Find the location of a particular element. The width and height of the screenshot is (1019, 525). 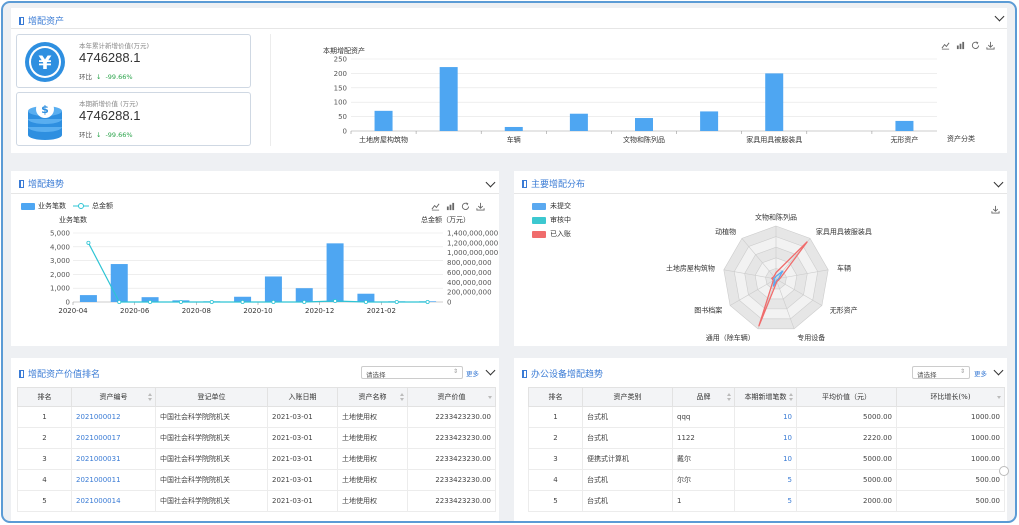

col-header-new-count: 本期新增笔数 is located at coordinates (765, 397).